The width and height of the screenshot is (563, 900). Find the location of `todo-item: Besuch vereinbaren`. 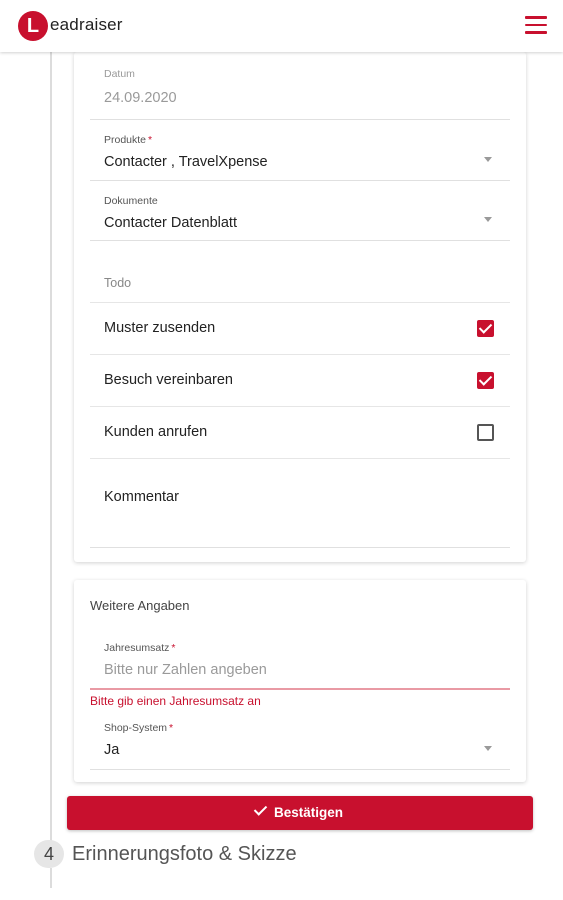

todo-item: Besuch vereinbaren is located at coordinates (300, 380).